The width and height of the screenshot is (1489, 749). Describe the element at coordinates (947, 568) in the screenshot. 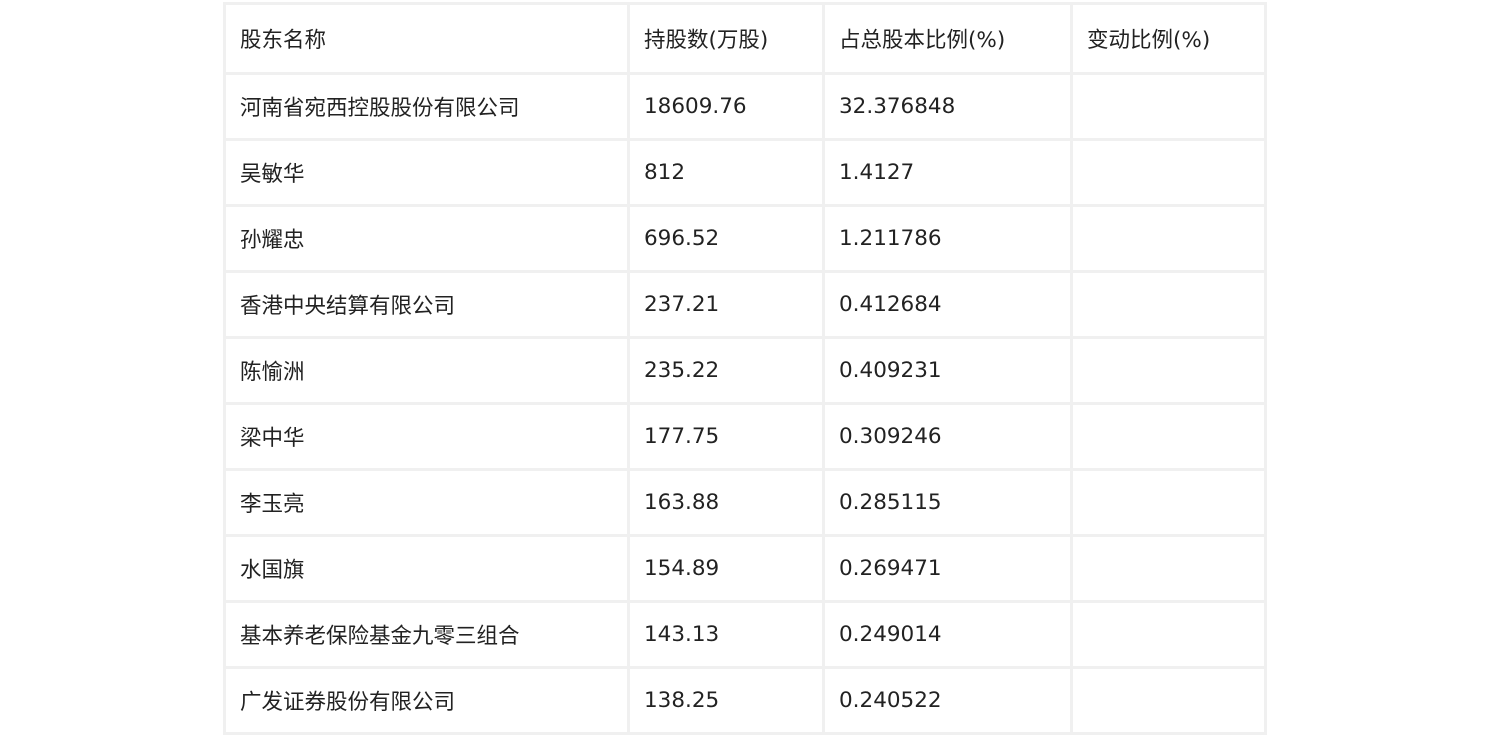

I see `ratio-cell: 0.269471` at that location.